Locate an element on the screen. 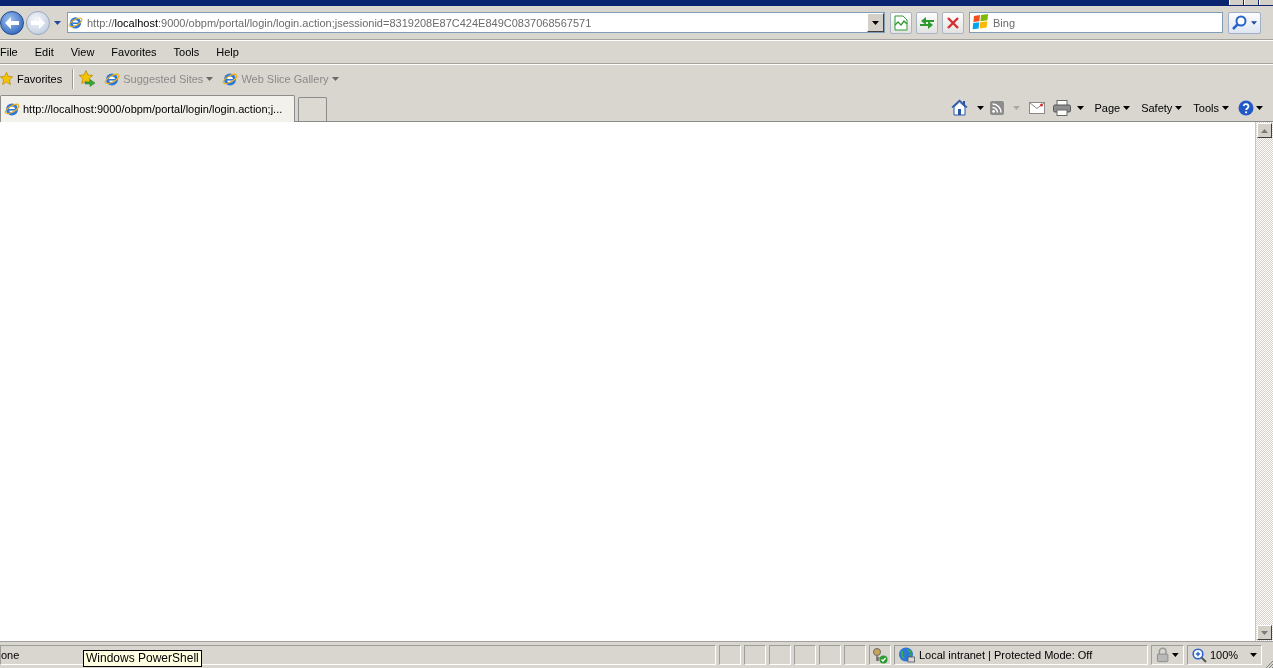 The image size is (1273, 668). command-menu-button: Safety is located at coordinates (1162, 107).